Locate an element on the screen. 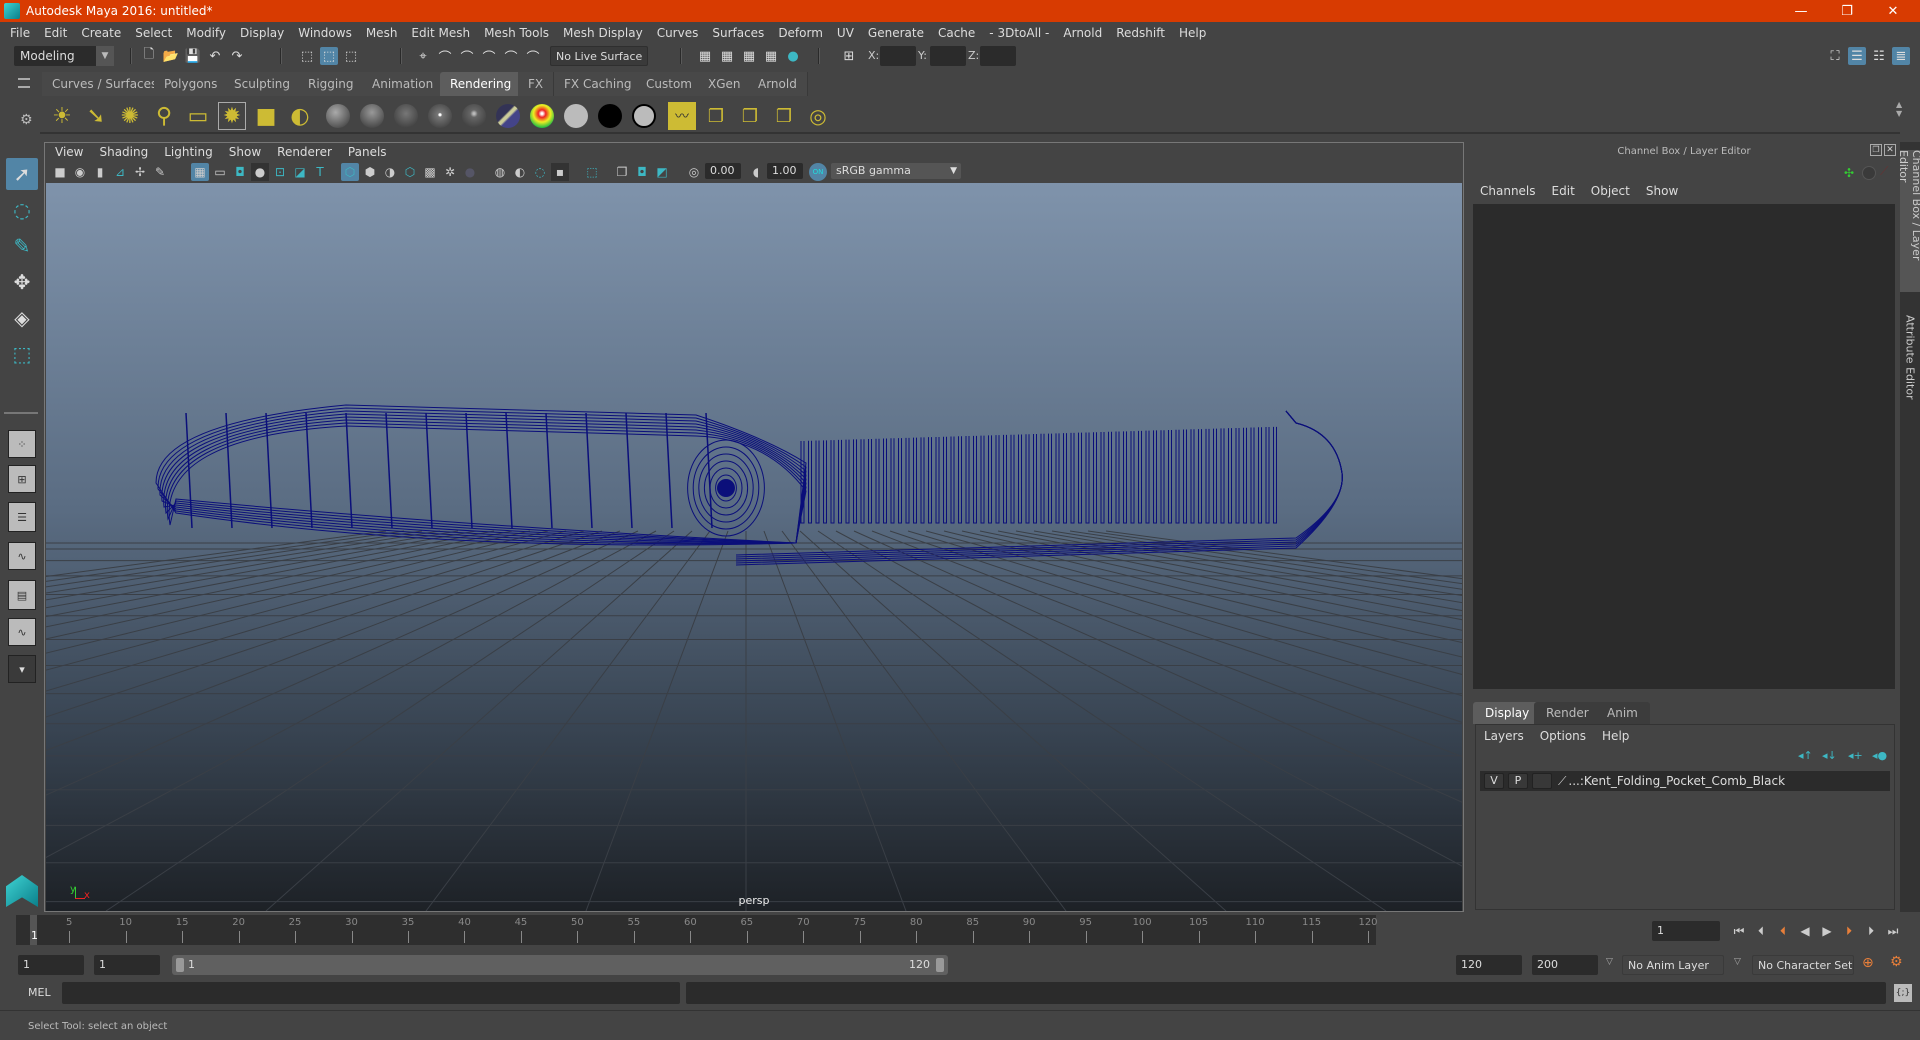  more-layouts-icon: ▾ is located at coordinates (22, 669).